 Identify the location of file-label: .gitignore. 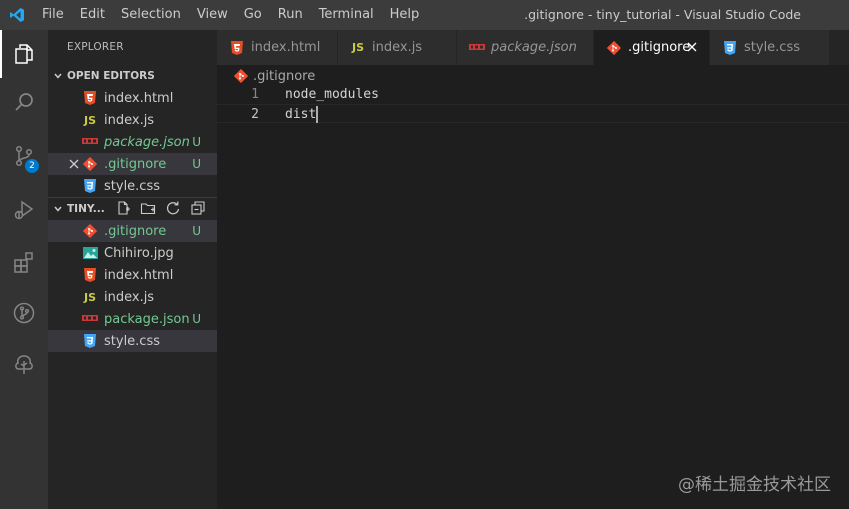
(135, 231).